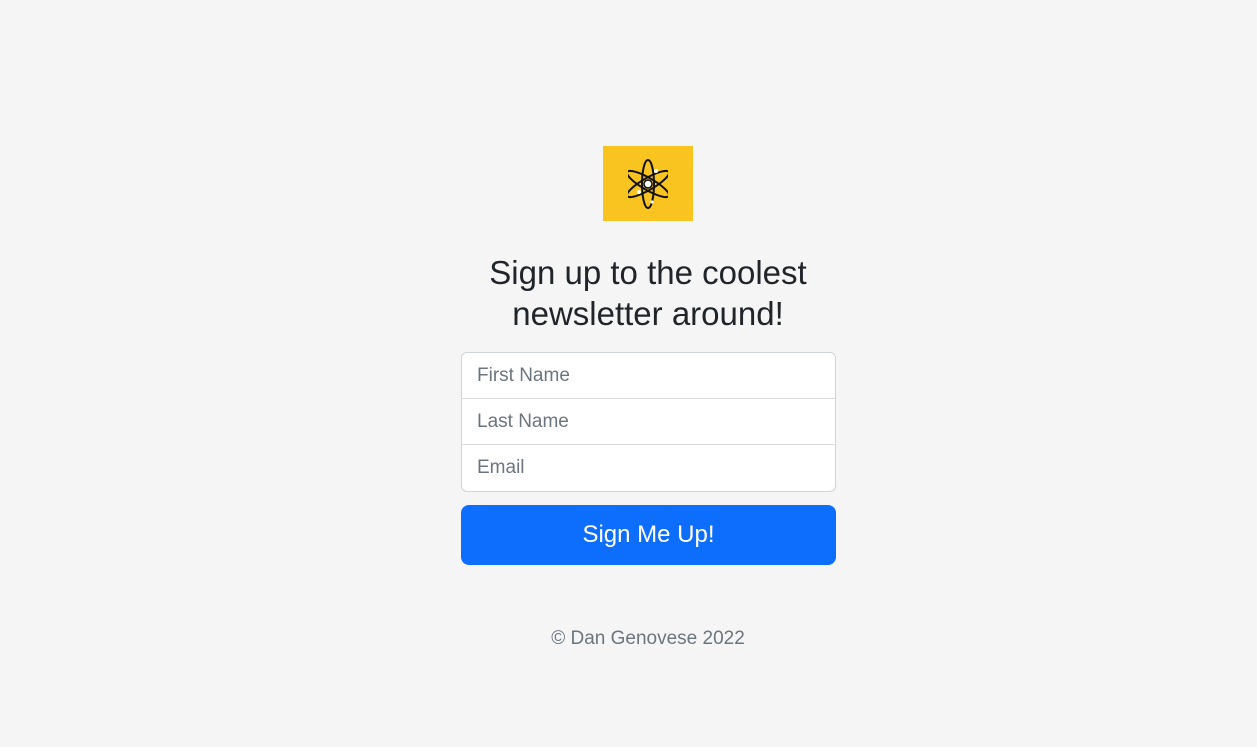 The image size is (1257, 747). What do you see at coordinates (648, 468) in the screenshot?
I see `email-input` at bounding box center [648, 468].